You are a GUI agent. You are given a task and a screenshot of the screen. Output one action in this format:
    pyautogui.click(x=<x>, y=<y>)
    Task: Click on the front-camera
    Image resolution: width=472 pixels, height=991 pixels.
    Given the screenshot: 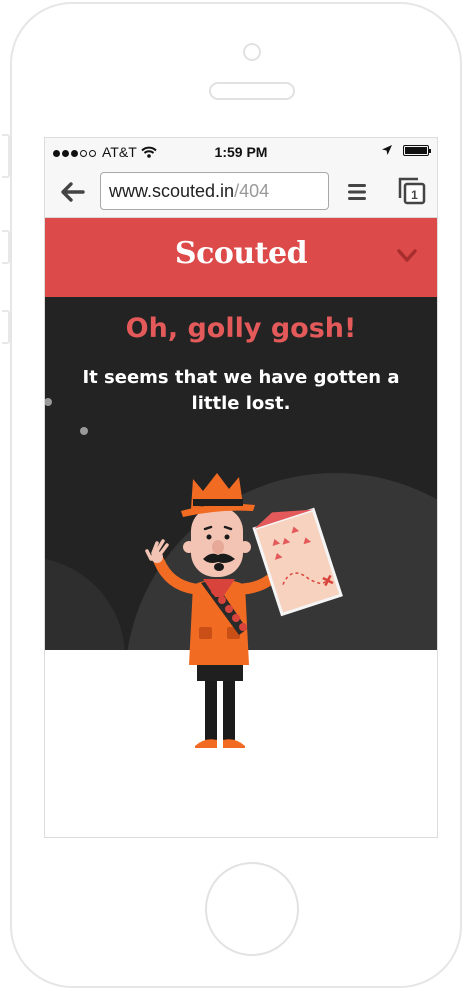 What is the action you would take?
    pyautogui.click(x=252, y=52)
    